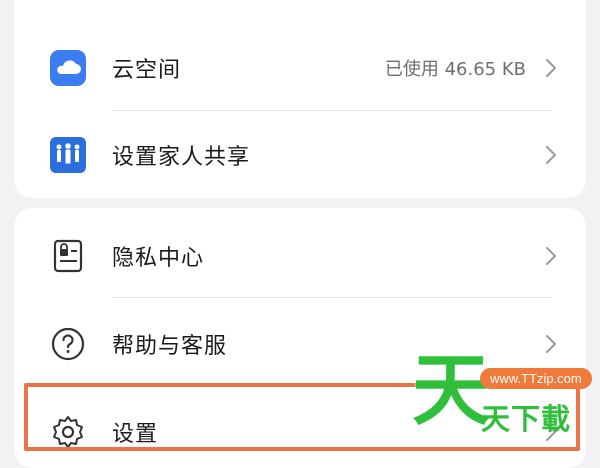  I want to click on help-icon, so click(68, 344).